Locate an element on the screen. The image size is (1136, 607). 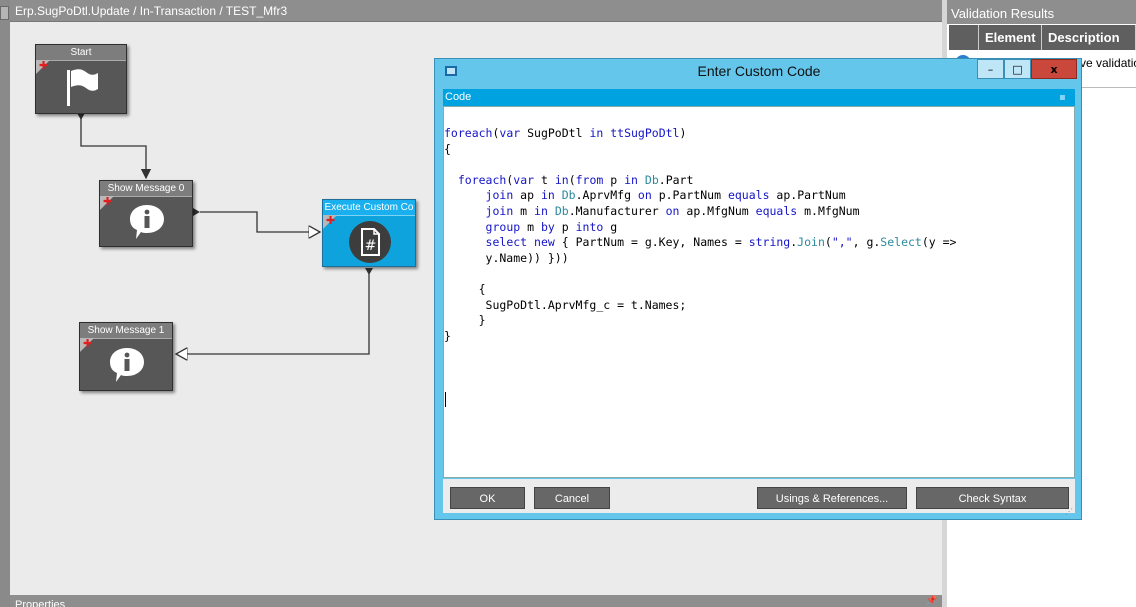
properties-panel-header: Properties is located at coordinates (476, 601).